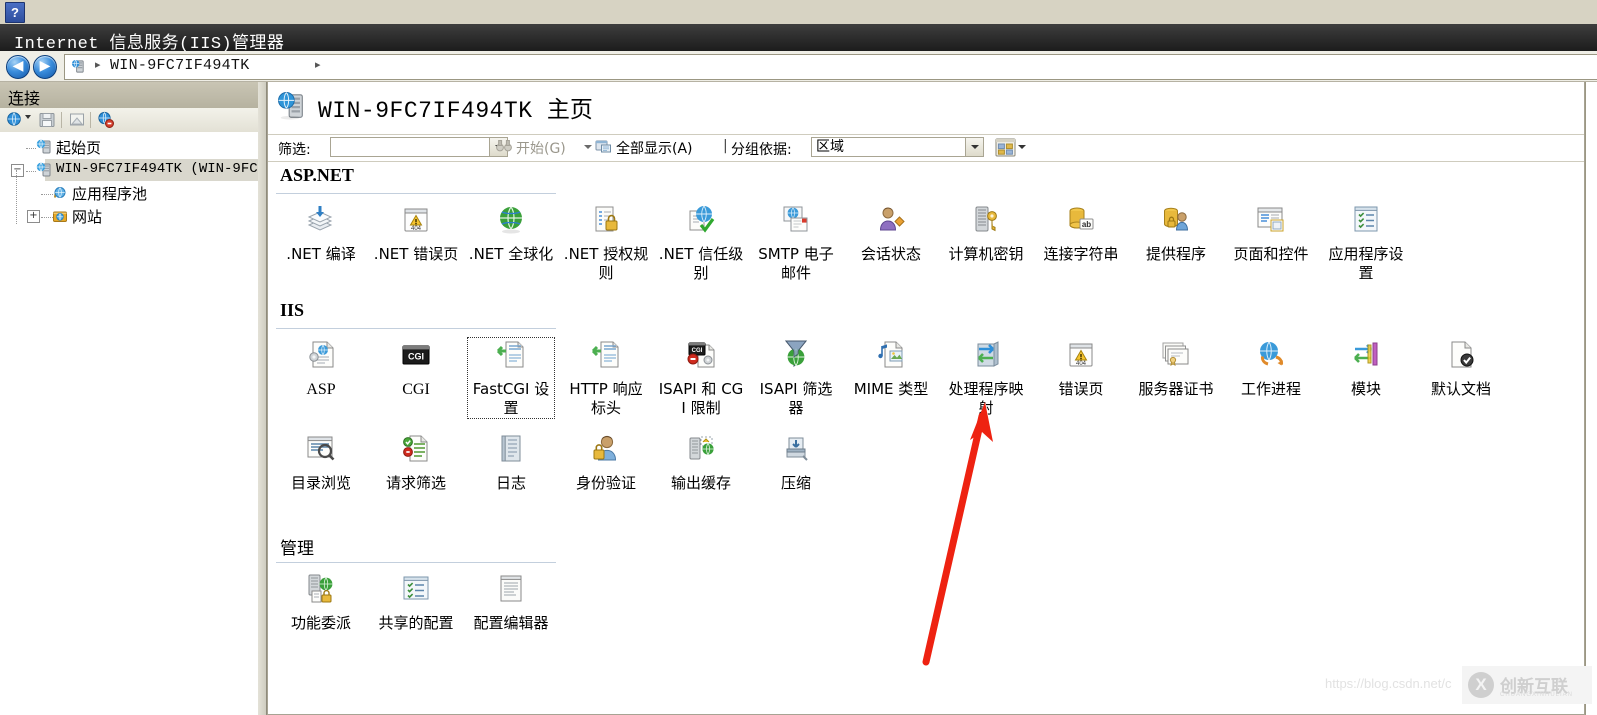  Describe the element at coordinates (1176, 368) in the screenshot. I see `feature-server-certificates: 服务器证书` at that location.